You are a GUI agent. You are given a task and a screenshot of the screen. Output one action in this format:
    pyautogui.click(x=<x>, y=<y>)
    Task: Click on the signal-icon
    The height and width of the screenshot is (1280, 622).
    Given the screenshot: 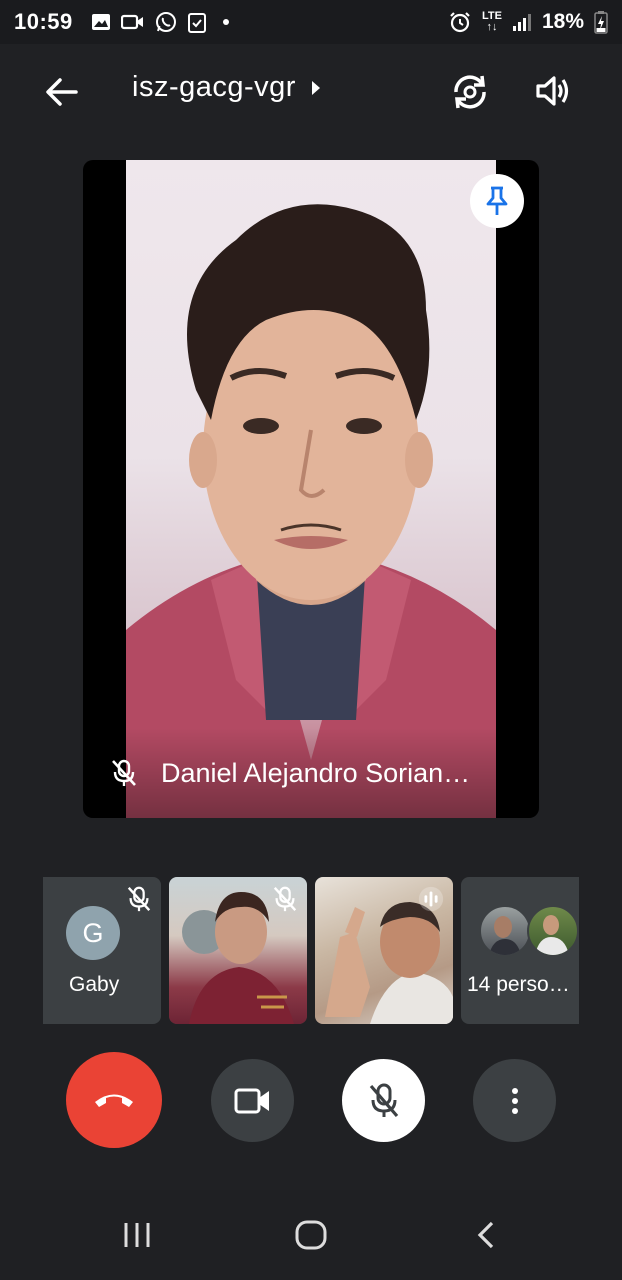 What is the action you would take?
    pyautogui.click(x=521, y=22)
    